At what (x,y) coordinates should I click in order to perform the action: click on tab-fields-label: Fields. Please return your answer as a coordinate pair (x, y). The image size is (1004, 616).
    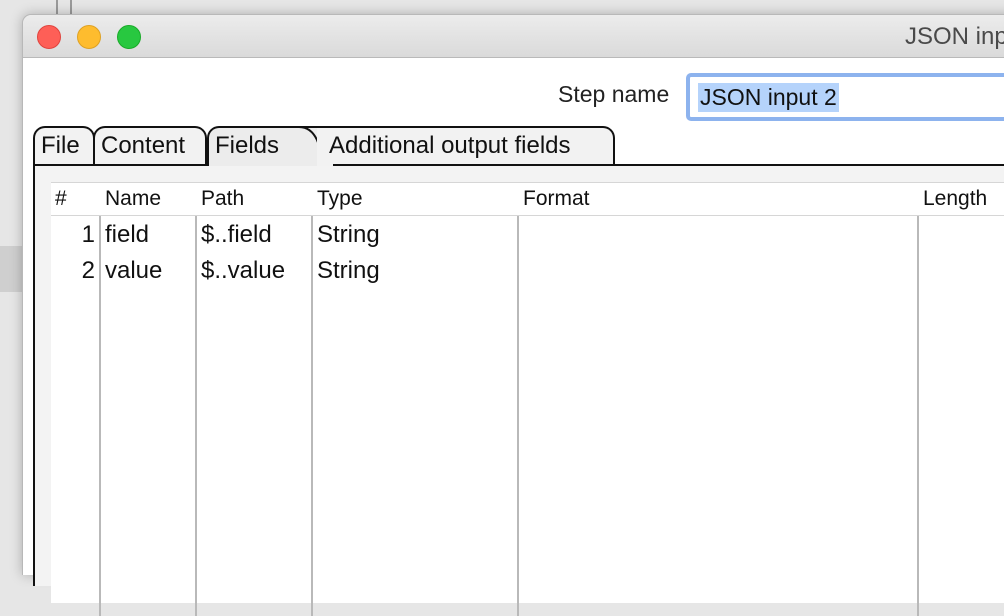
    Looking at the image, I should click on (247, 145).